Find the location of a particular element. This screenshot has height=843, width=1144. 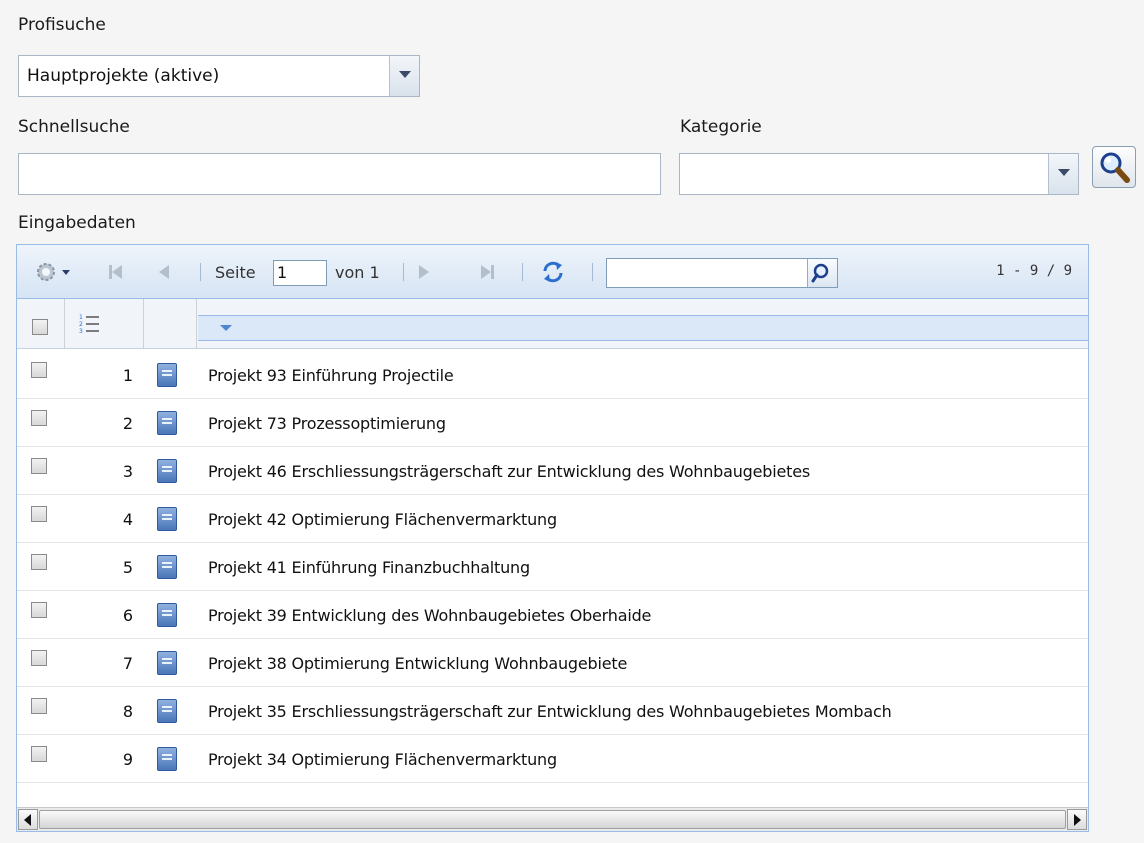

row-number: 4 is located at coordinates (127, 519).